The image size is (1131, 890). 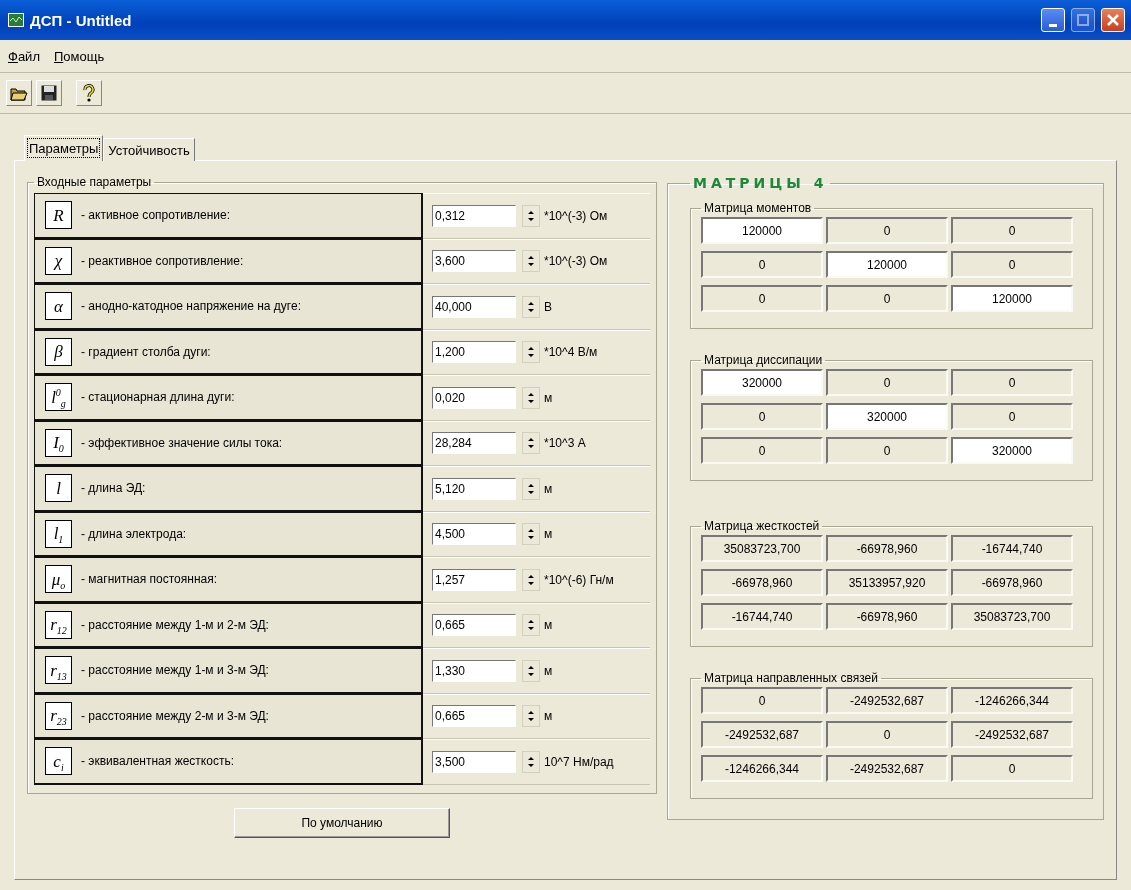 I want to click on parameter-label: - реактивное сопротивление:, so click(x=162, y=260).